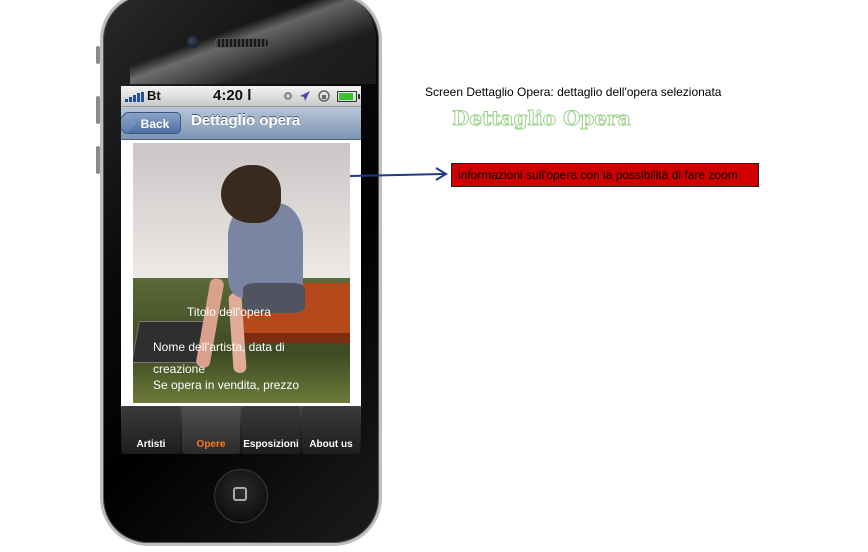 The width and height of the screenshot is (868, 552). Describe the element at coordinates (98, 110) in the screenshot. I see `volume-up-button` at that location.